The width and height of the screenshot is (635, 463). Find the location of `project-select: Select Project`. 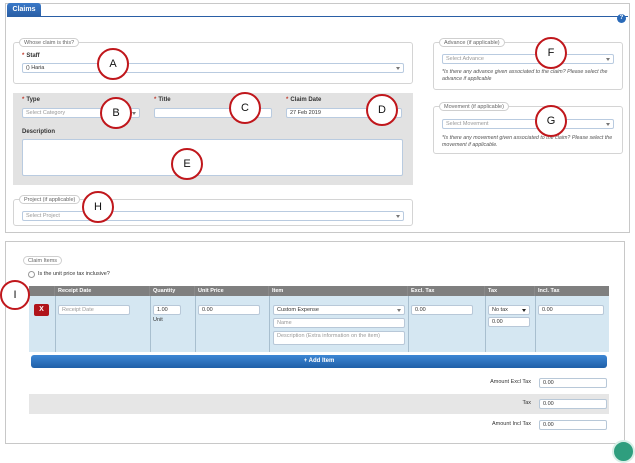

project-select: Select Project is located at coordinates (213, 216).